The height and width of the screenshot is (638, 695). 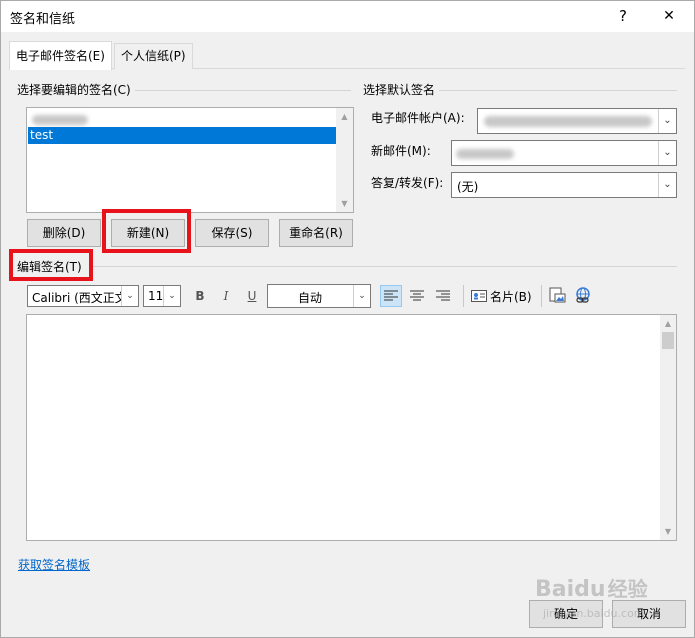 I want to click on font-color-select: 自动 ⌄, so click(x=319, y=296).